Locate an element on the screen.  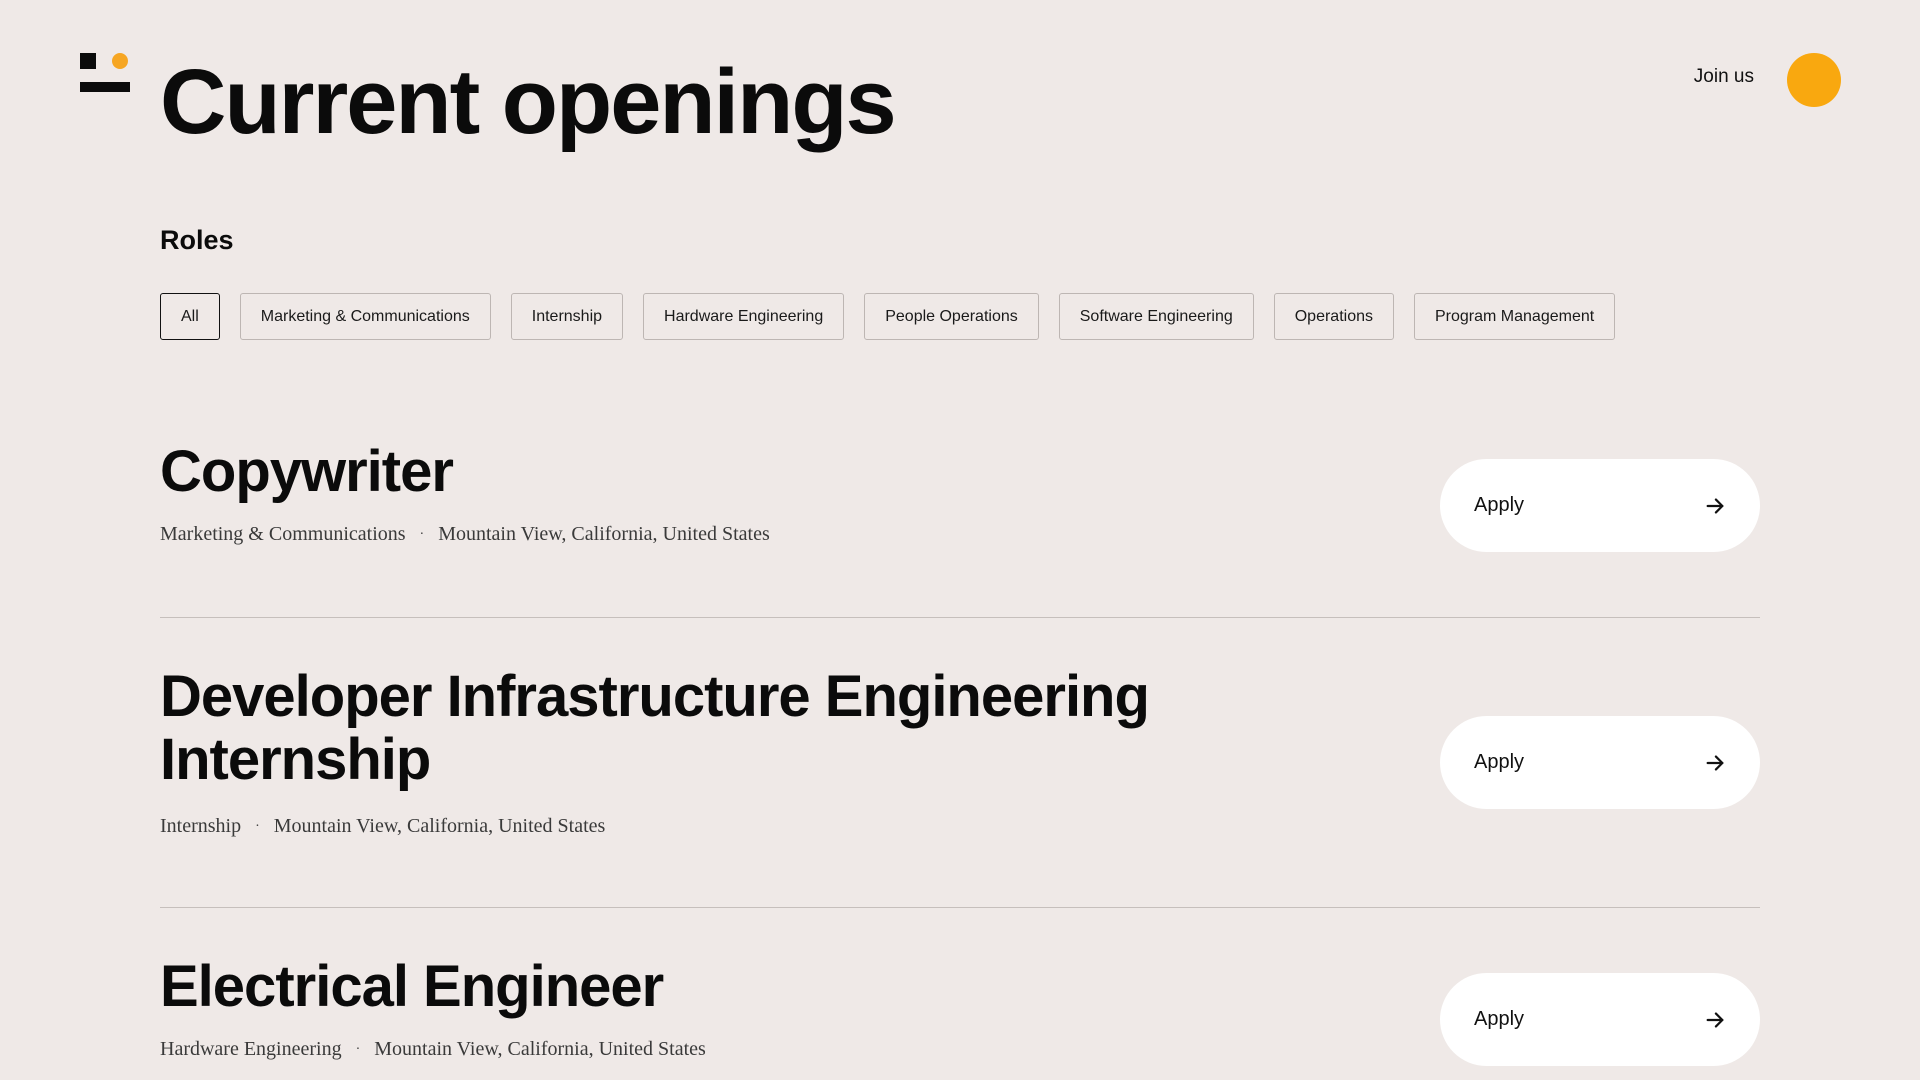
join-us-link: Join us is located at coordinates (1724, 77).